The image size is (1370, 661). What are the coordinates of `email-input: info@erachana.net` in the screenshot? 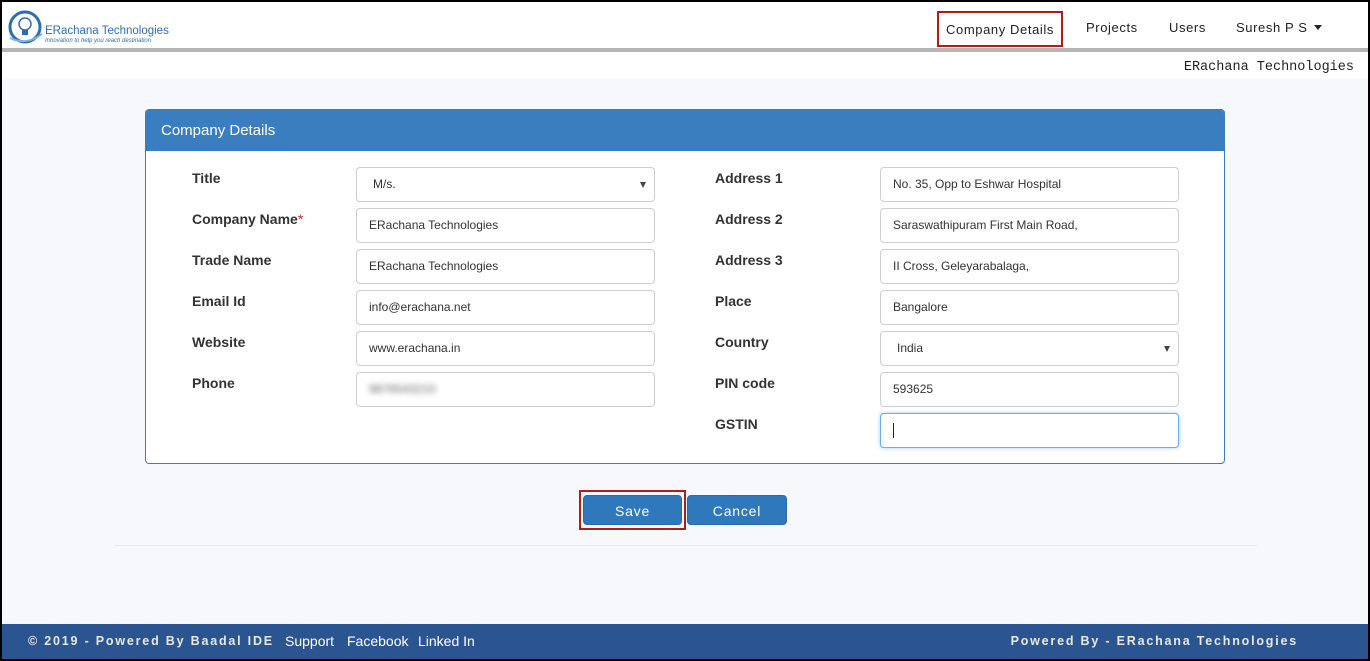 It's located at (505, 307).